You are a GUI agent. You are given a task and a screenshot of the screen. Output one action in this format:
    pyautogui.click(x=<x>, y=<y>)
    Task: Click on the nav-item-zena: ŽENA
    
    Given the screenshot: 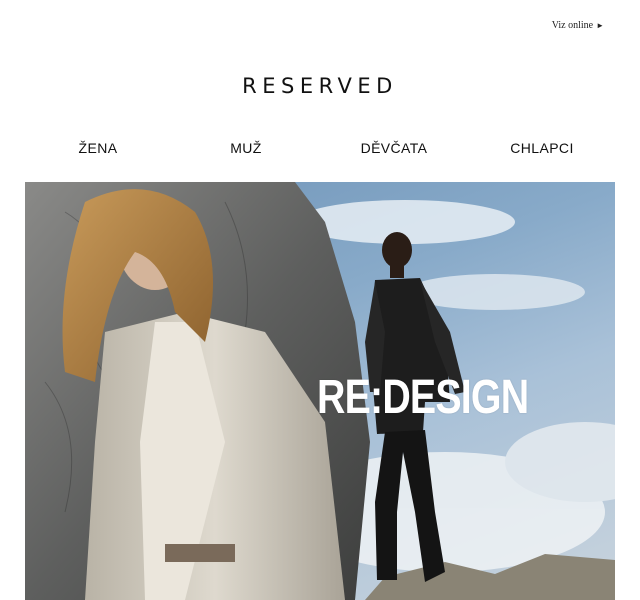 What is the action you would take?
    pyautogui.click(x=98, y=148)
    